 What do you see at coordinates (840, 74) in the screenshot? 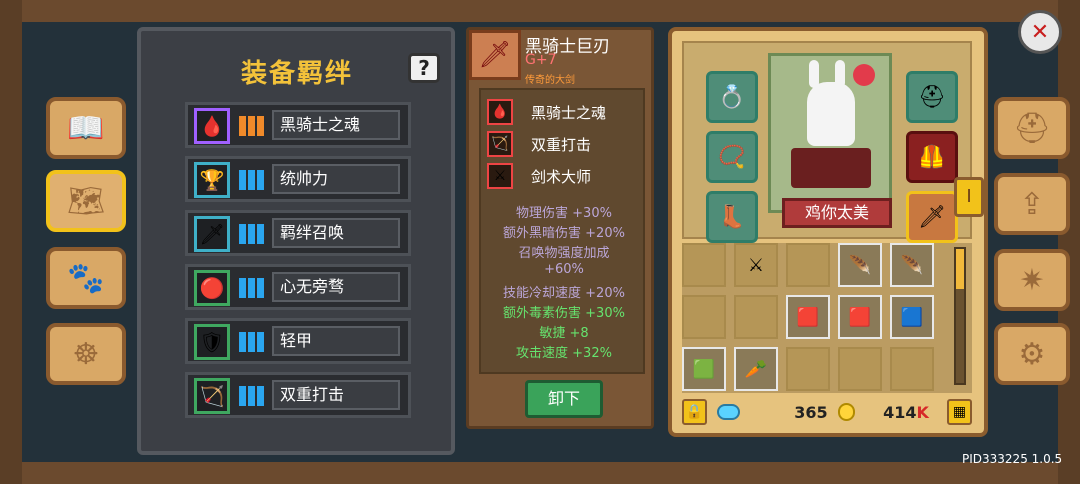
I see `rabbit-ear-right-icon` at bounding box center [840, 74].